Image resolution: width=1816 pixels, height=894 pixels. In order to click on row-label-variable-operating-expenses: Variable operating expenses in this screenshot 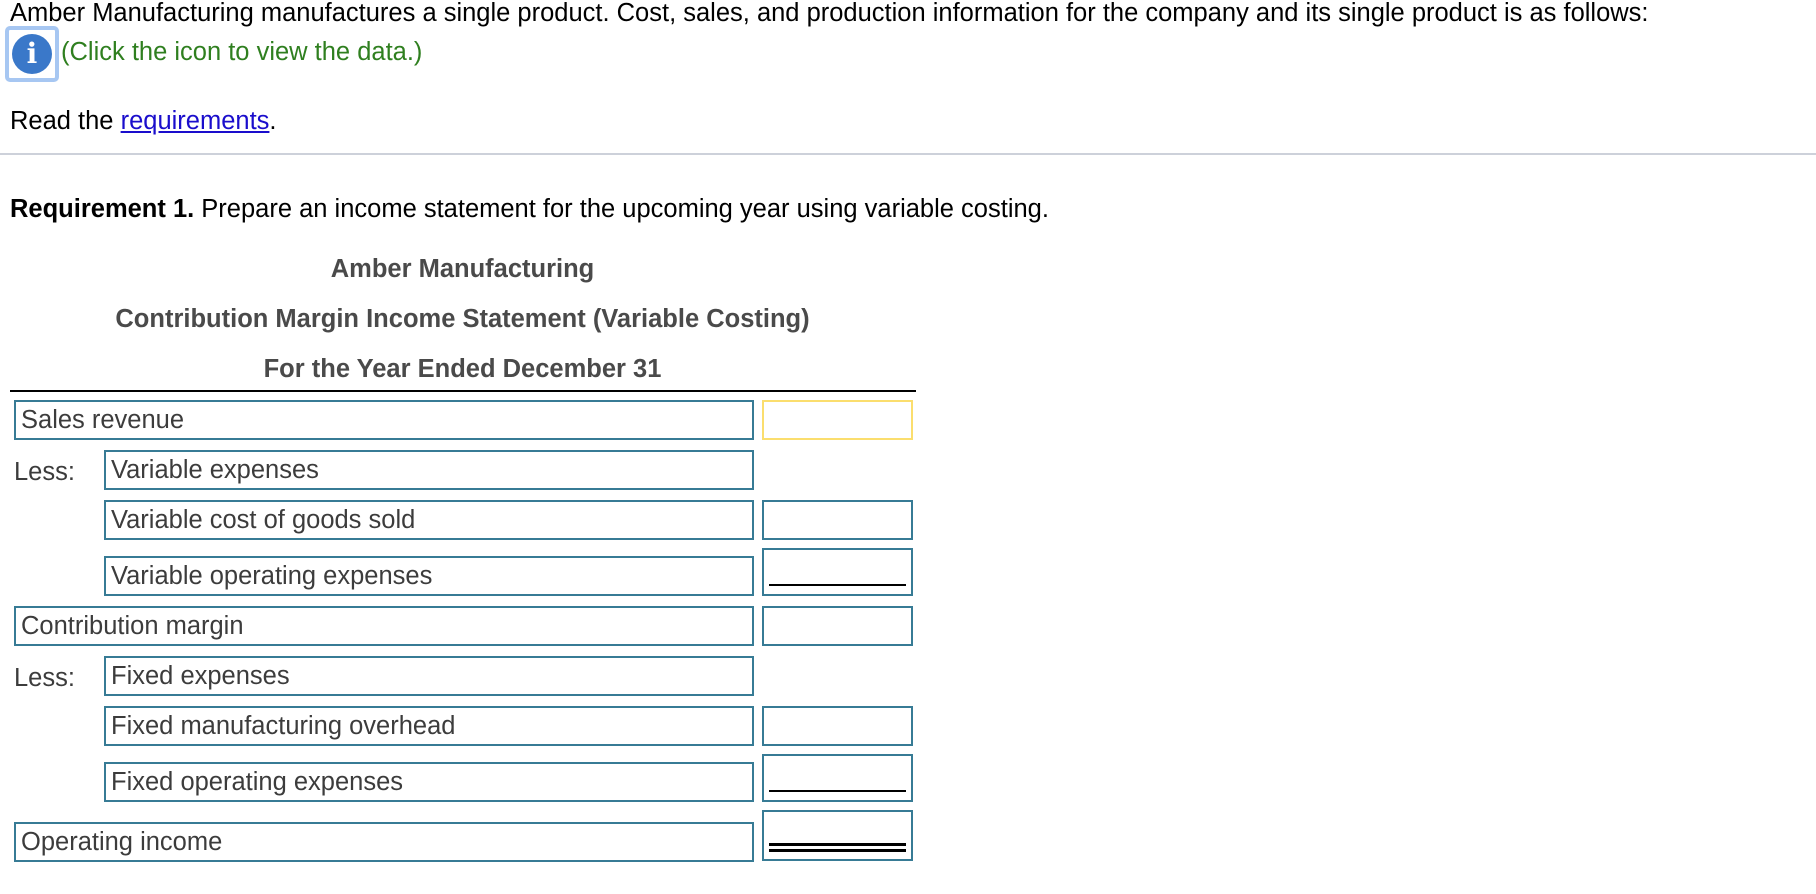, I will do `click(429, 576)`.